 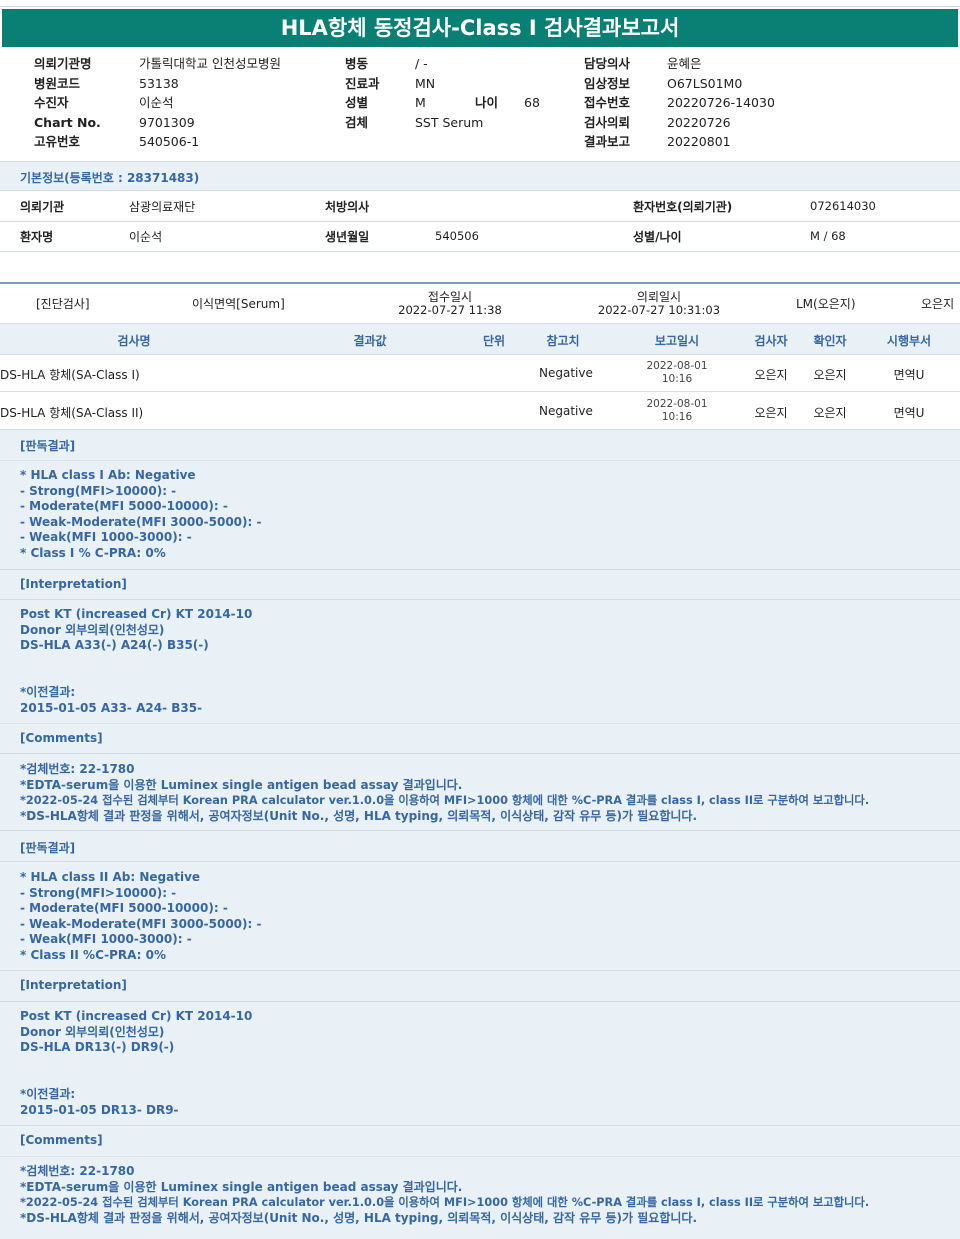 What do you see at coordinates (607, 102) in the screenshot?
I see `label-receipt-no: 접수번호` at bounding box center [607, 102].